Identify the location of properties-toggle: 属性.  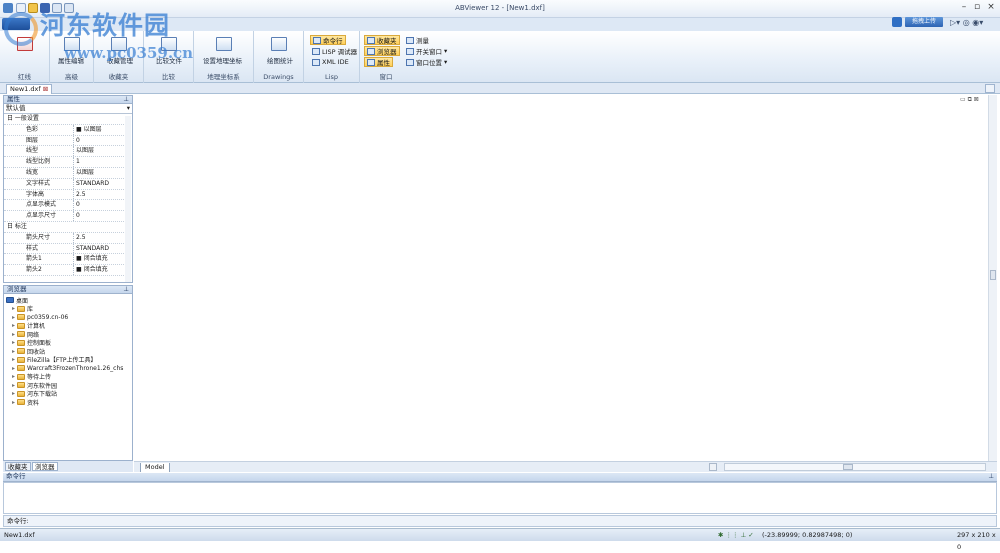
(378, 62).